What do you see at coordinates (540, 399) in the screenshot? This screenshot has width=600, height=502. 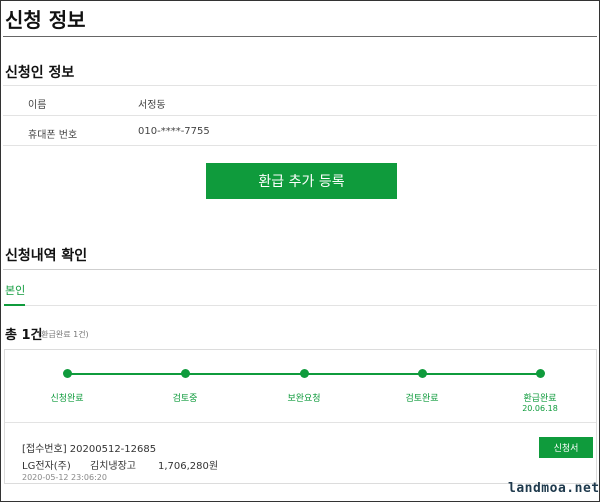 I see `step-label-refunded: 환급완료` at bounding box center [540, 399].